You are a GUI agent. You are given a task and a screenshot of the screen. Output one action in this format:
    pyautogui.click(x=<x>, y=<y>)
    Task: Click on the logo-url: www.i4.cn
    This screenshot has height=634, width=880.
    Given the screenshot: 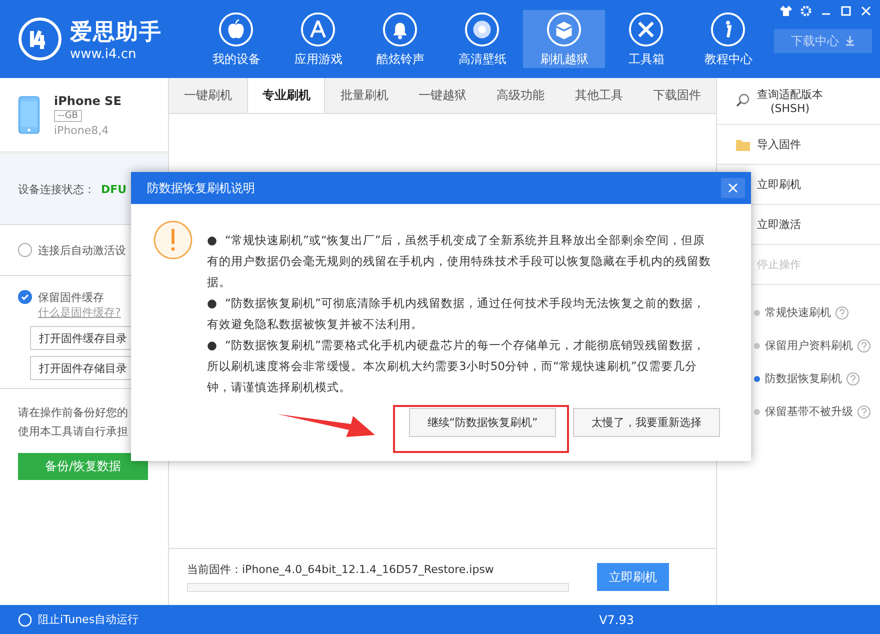 What is the action you would take?
    pyautogui.click(x=104, y=54)
    